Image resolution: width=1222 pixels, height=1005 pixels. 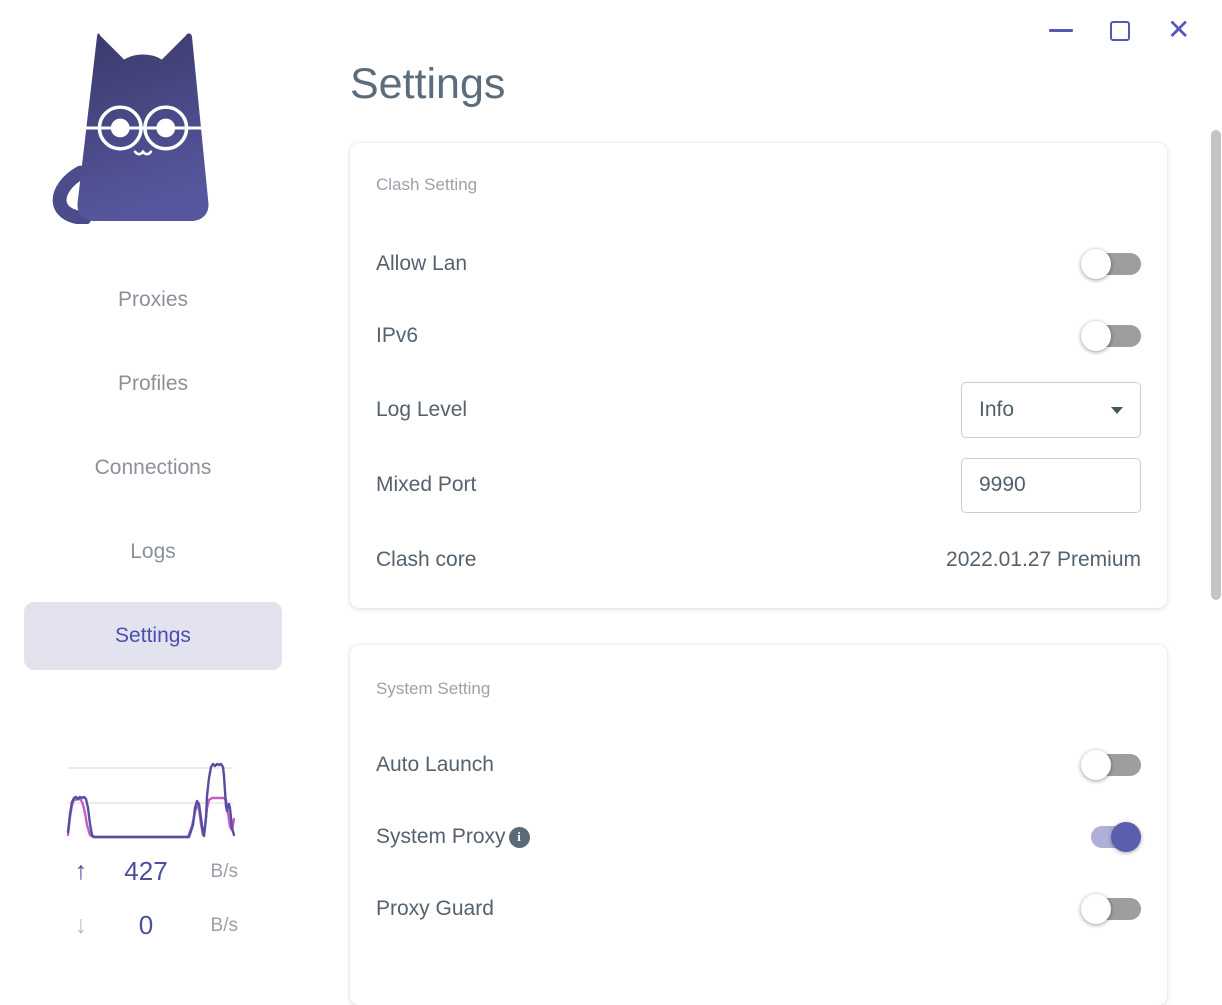 What do you see at coordinates (224, 925) in the screenshot?
I see `download-speed-unit: B/s` at bounding box center [224, 925].